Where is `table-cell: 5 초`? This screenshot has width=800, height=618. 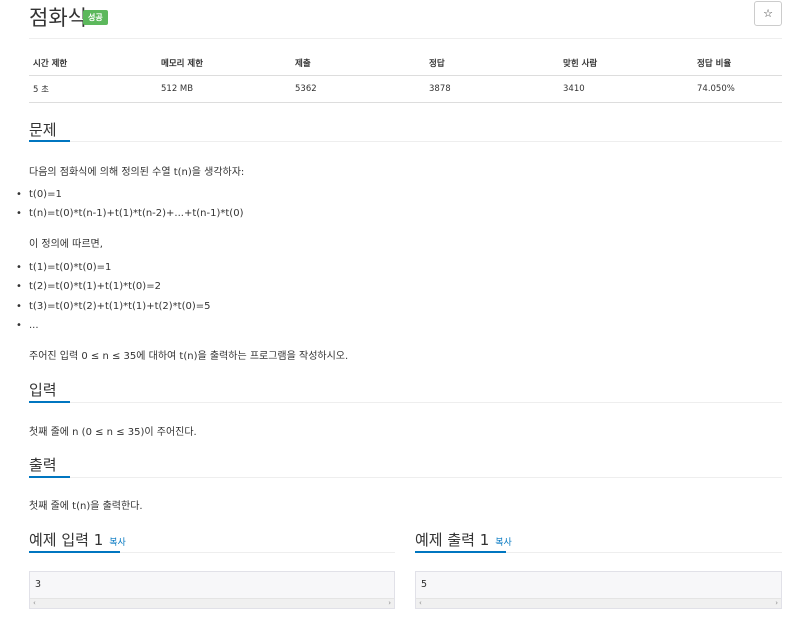 table-cell: 5 초 is located at coordinates (93, 89).